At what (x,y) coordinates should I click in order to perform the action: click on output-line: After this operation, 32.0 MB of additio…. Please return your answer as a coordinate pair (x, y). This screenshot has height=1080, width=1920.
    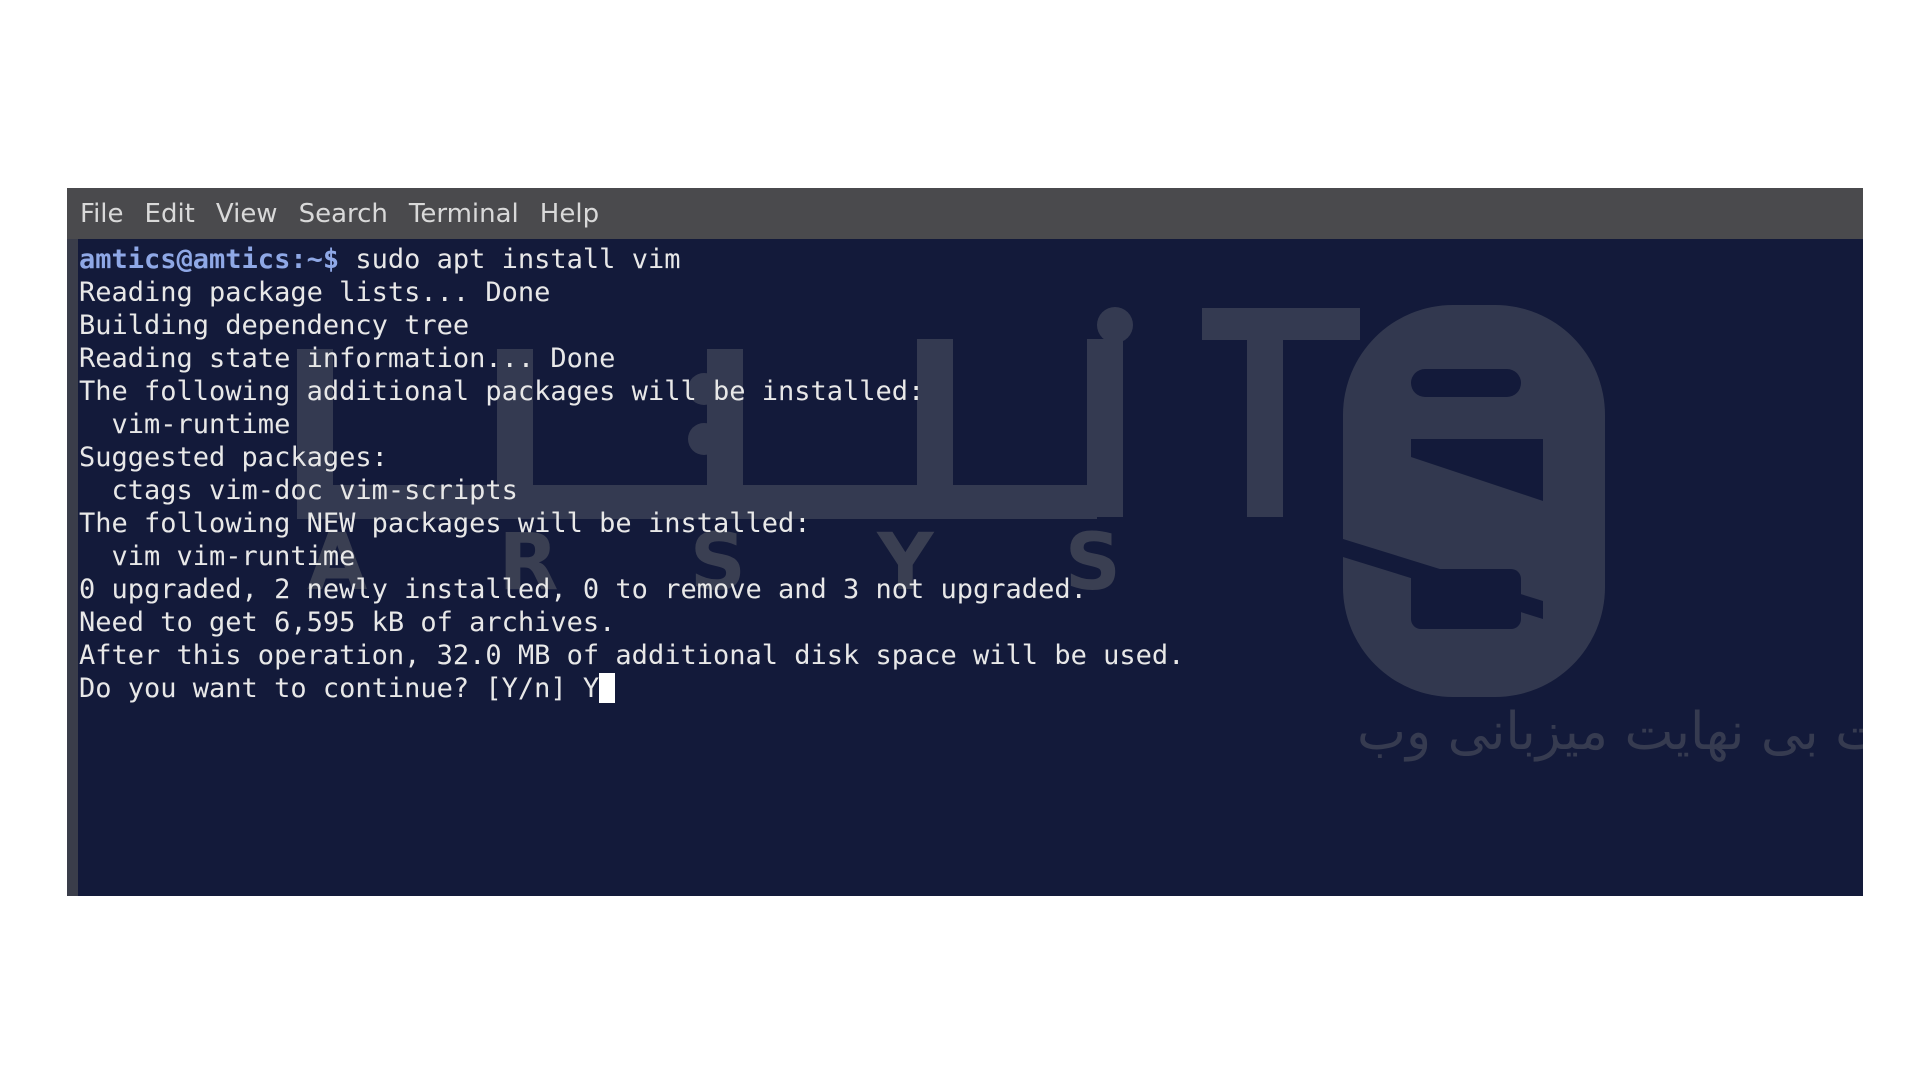
    Looking at the image, I should click on (632, 655).